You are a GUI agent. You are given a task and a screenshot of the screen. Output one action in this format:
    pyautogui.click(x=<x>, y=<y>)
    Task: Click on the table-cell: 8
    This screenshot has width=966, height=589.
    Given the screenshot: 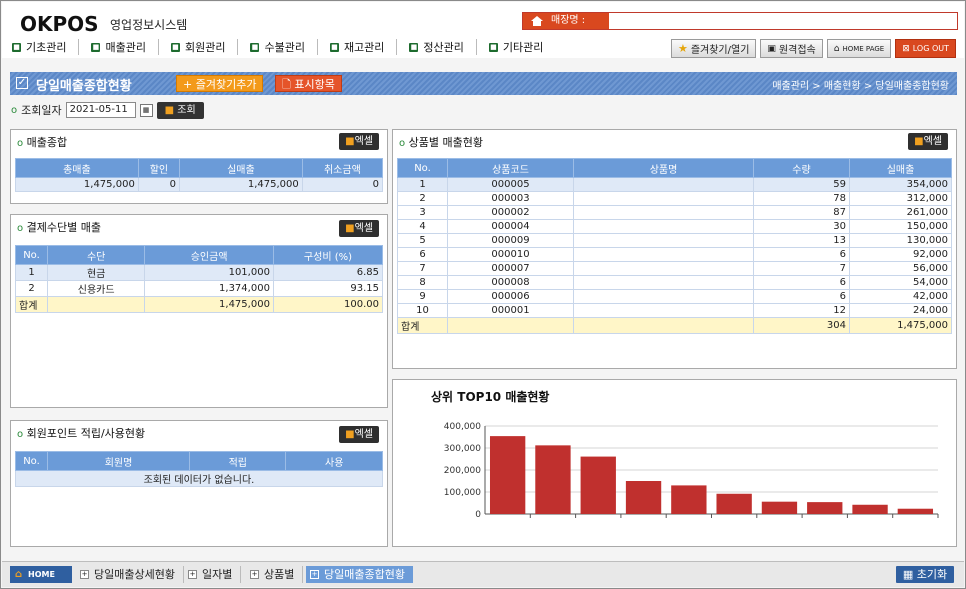 What is the action you would take?
    pyautogui.click(x=422, y=282)
    